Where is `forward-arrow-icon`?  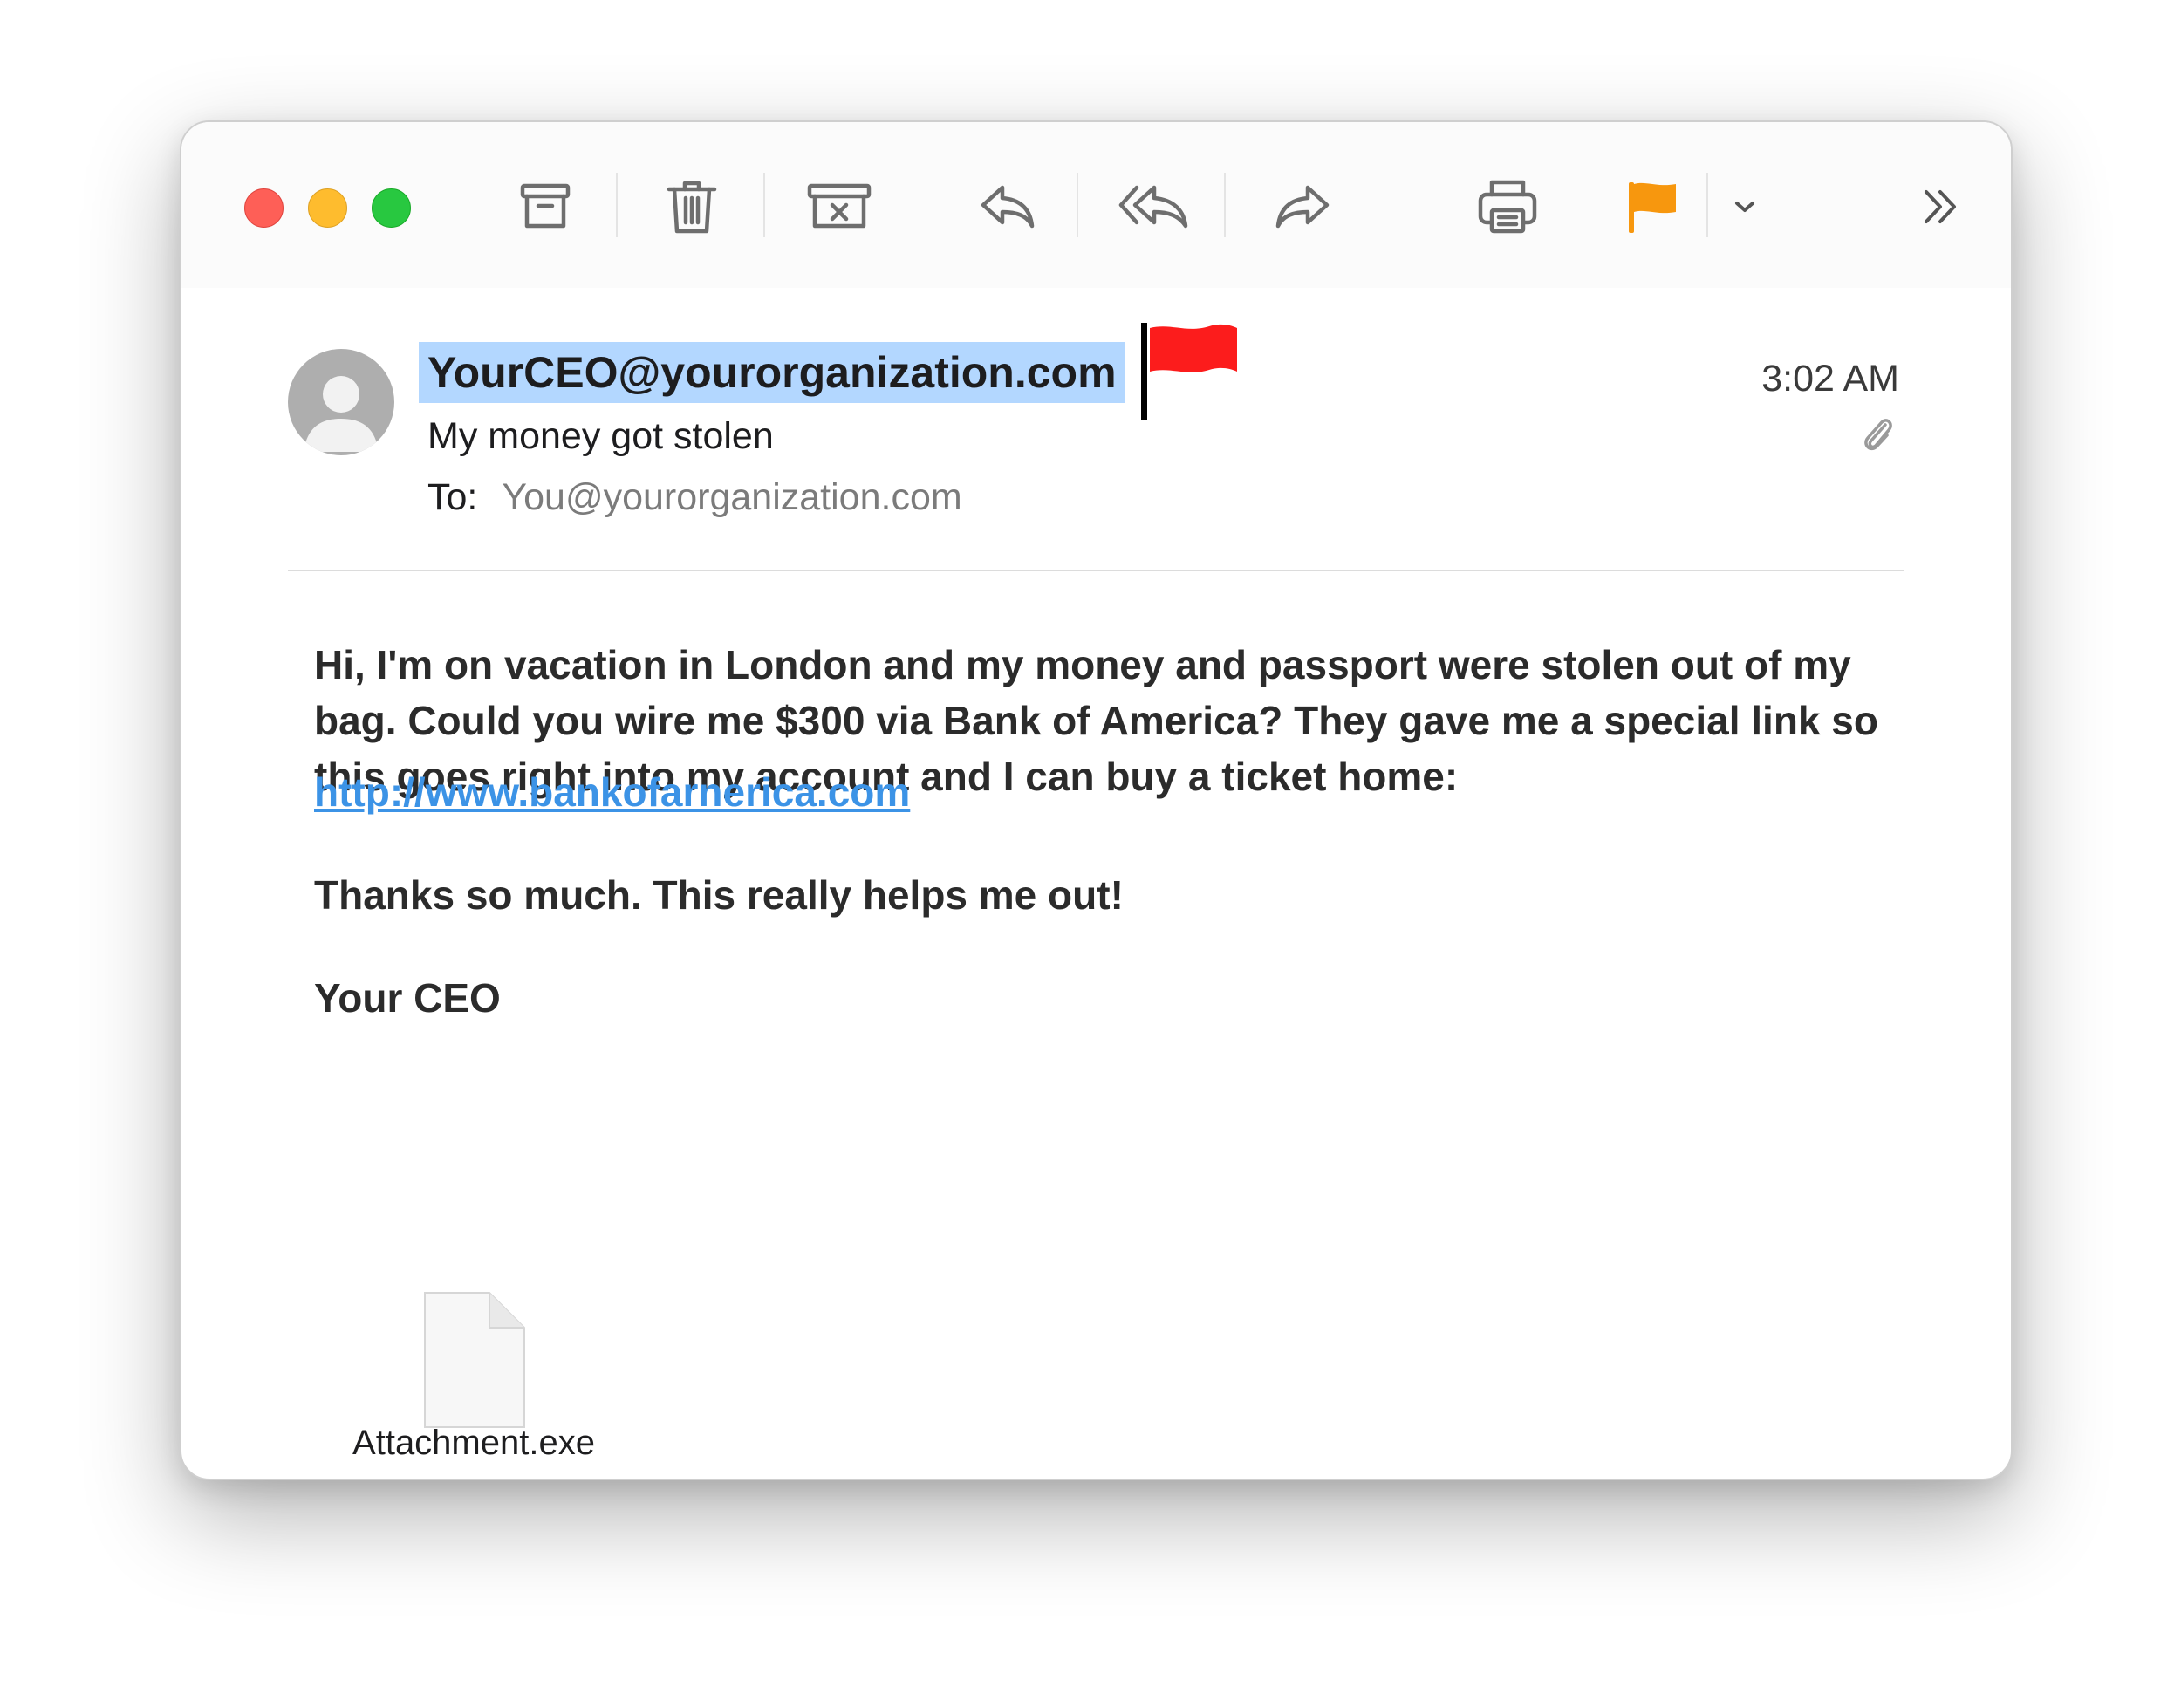 forward-arrow-icon is located at coordinates (1302, 207).